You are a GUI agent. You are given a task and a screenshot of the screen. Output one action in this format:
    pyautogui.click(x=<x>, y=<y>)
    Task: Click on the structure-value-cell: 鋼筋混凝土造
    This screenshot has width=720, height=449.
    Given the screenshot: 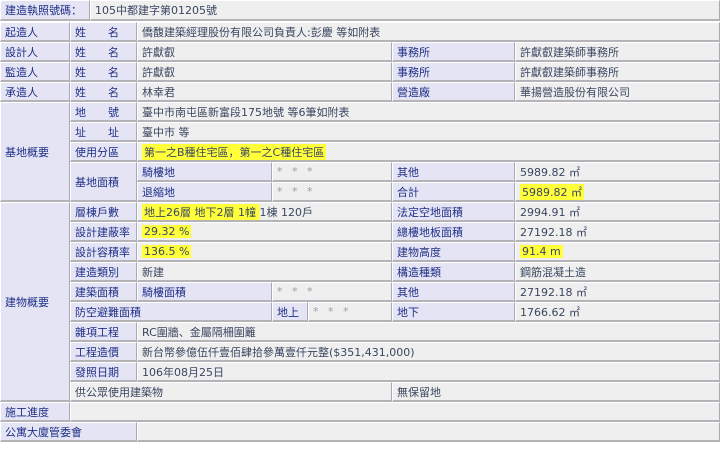 What is the action you would take?
    pyautogui.click(x=617, y=272)
    